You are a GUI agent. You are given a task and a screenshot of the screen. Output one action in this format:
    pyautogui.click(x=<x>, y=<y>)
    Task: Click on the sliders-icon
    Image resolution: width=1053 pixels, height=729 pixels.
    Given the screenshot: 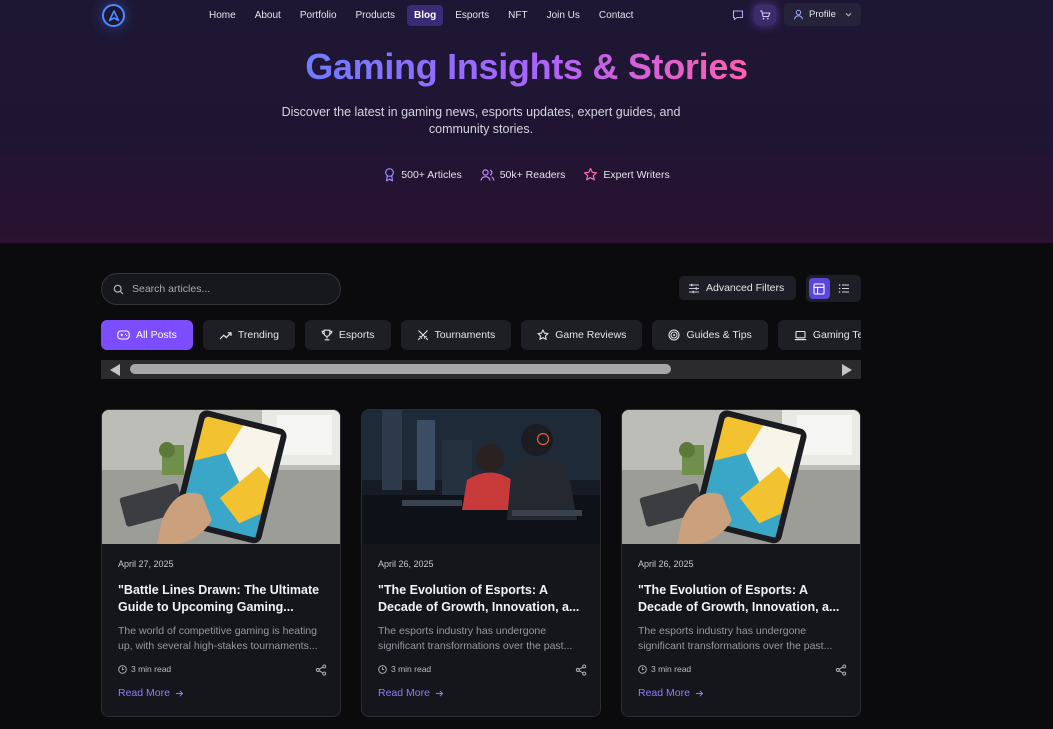 What is the action you would take?
    pyautogui.click(x=694, y=288)
    